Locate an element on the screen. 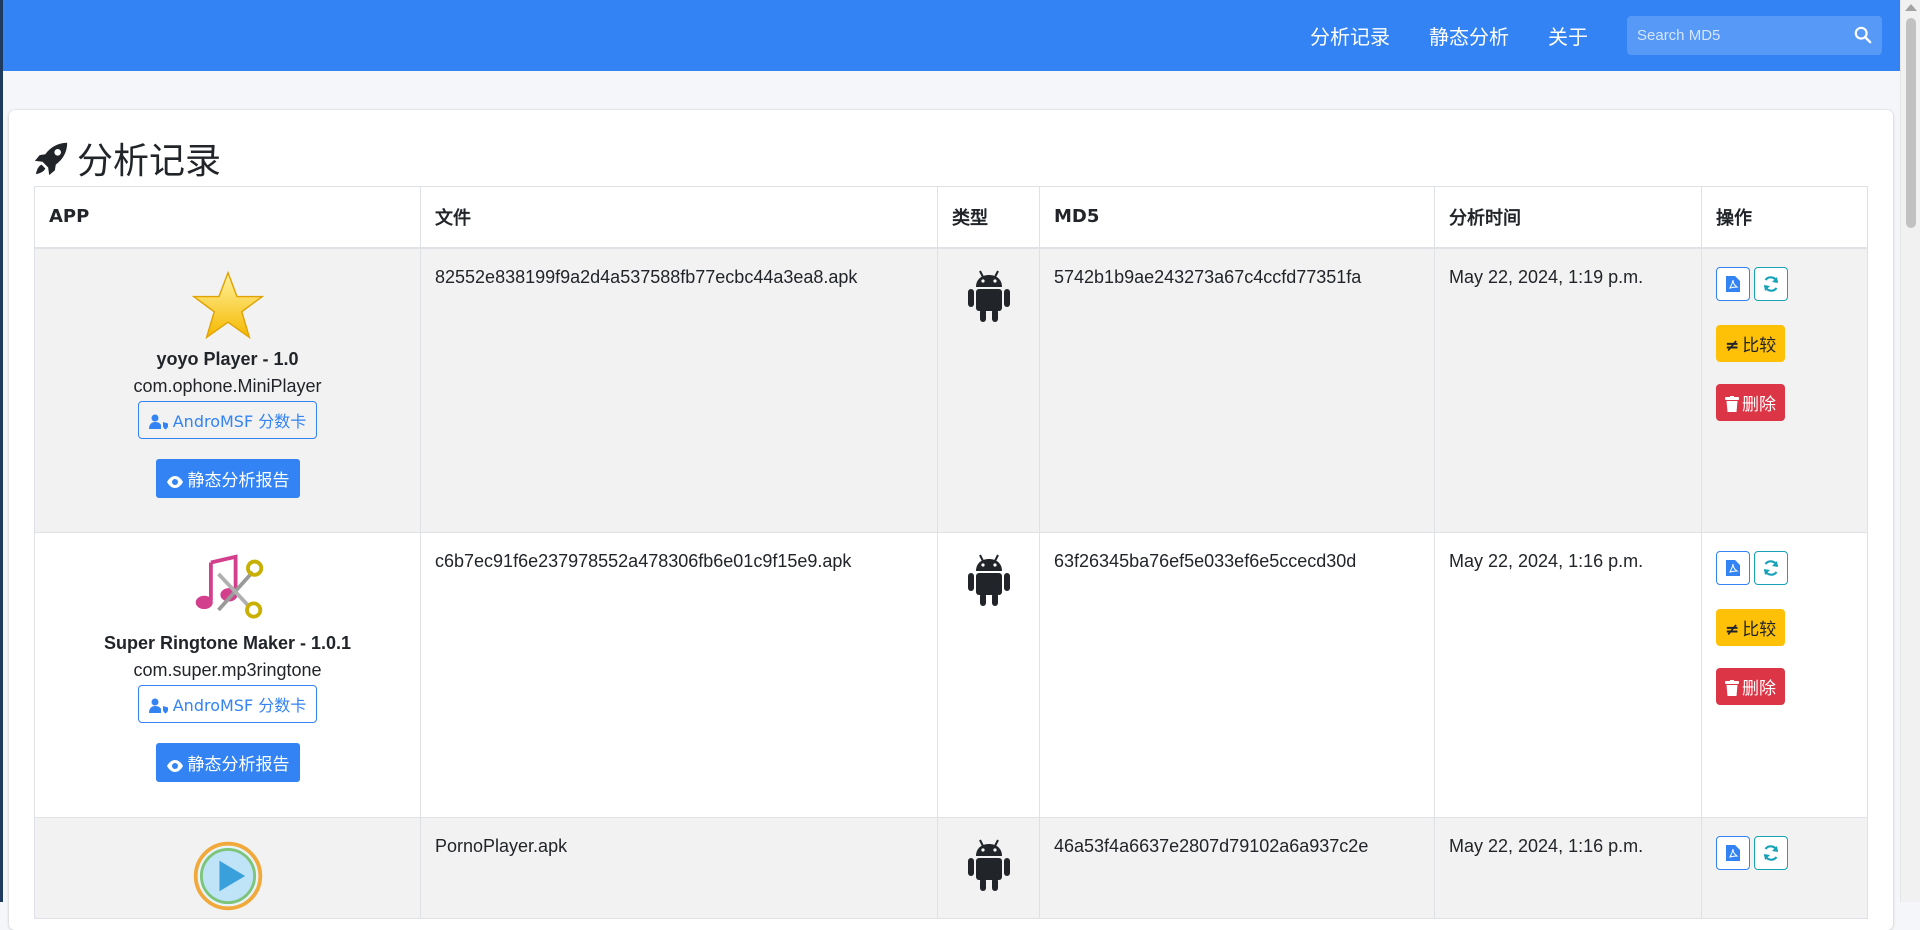 This screenshot has width=1920, height=930. md5-cell: 63f26345ba76ef5e033ef6e5ccecd30d is located at coordinates (1237, 675).